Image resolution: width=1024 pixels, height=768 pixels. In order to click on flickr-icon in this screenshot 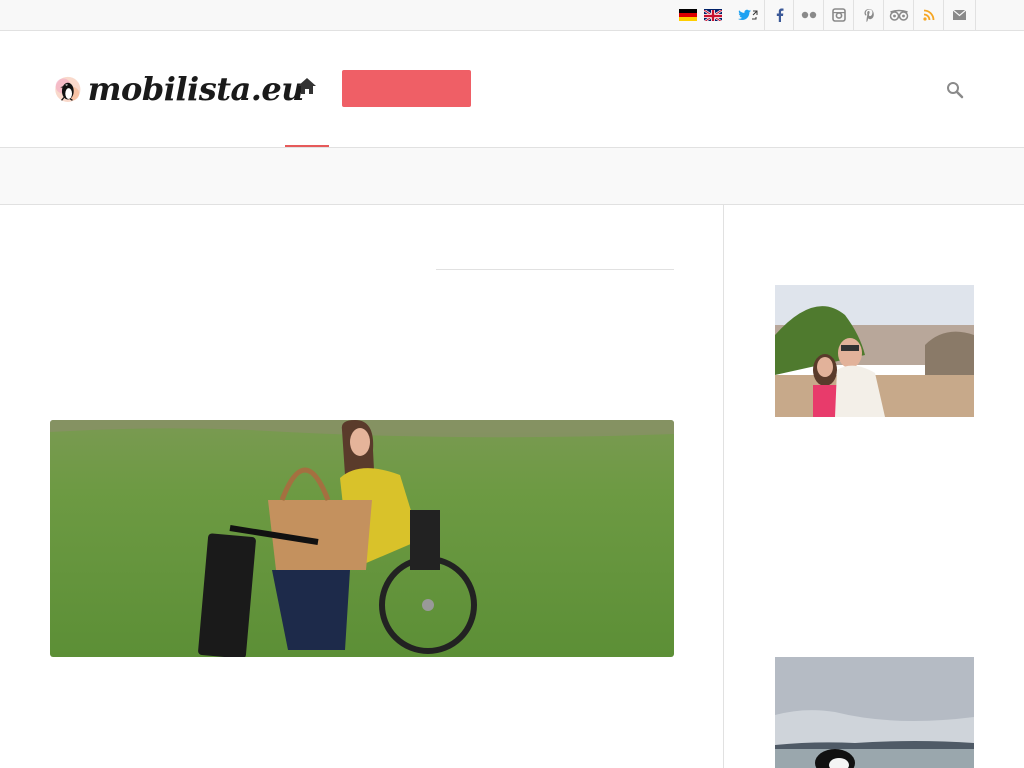, I will do `click(808, 15)`.